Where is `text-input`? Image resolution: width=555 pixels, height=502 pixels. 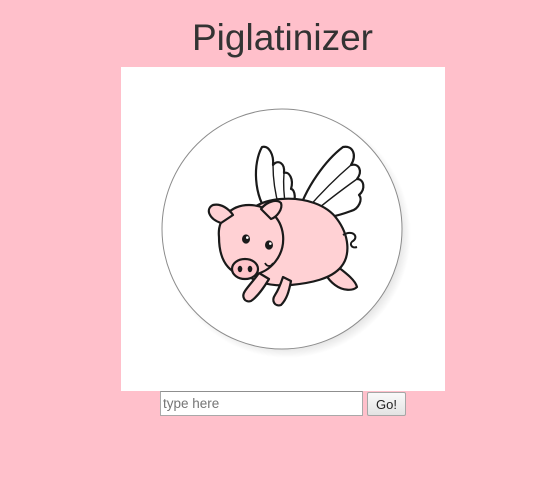
text-input is located at coordinates (261, 403).